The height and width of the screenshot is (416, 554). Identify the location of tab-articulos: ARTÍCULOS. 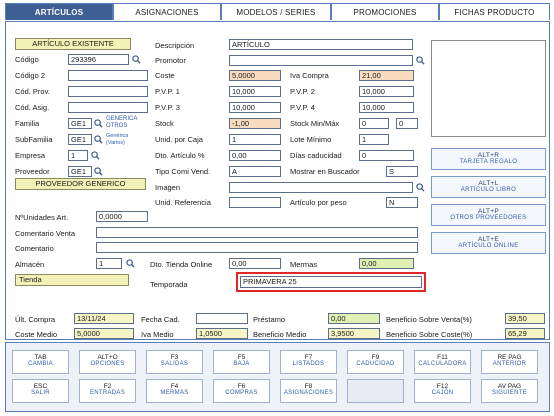
(59, 11).